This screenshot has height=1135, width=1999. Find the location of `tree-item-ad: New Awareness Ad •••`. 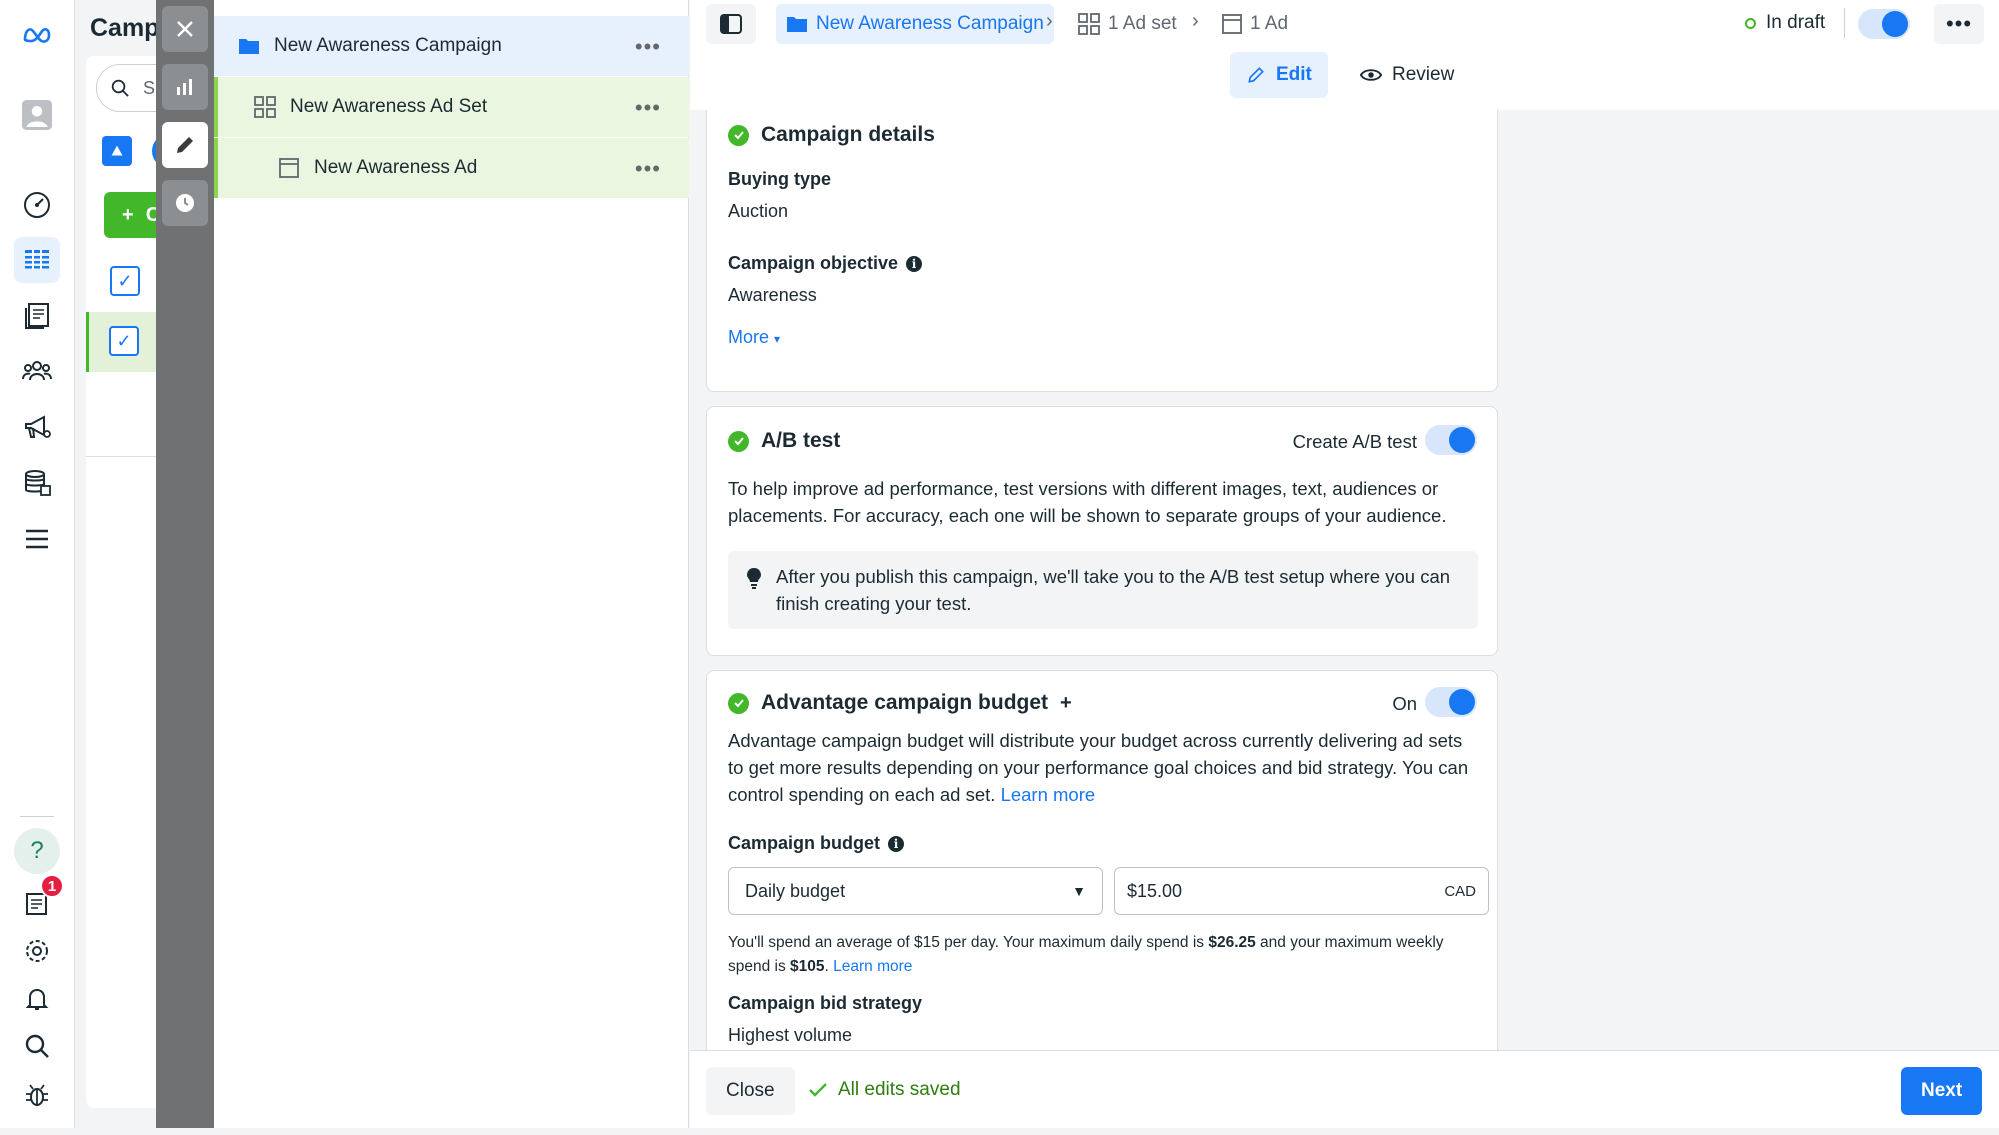

tree-item-ad: New Awareness Ad ••• is located at coordinates (451, 168).